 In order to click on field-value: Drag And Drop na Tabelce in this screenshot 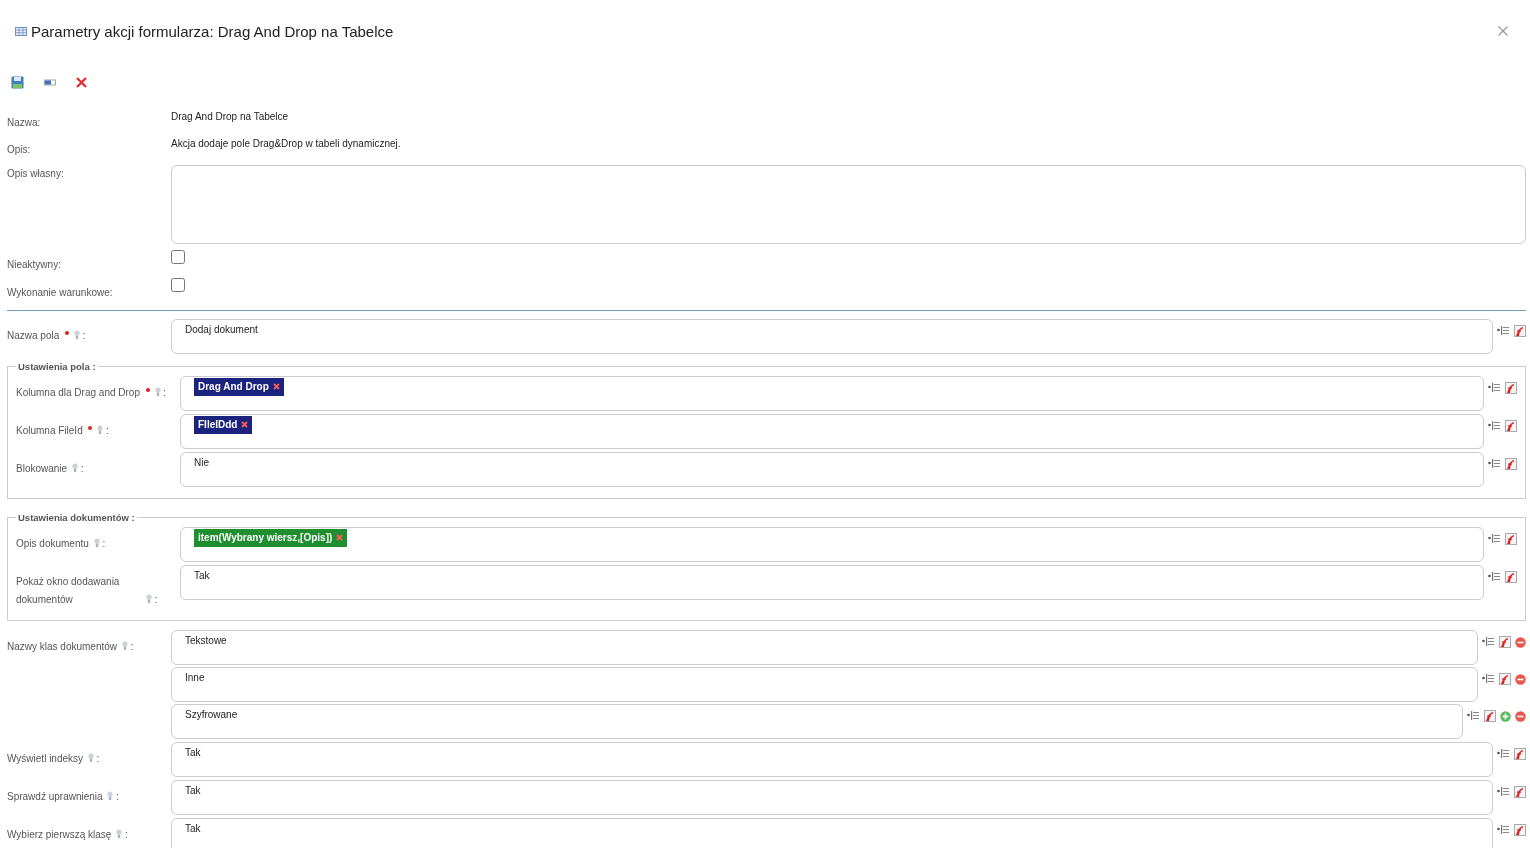, I will do `click(230, 116)`.